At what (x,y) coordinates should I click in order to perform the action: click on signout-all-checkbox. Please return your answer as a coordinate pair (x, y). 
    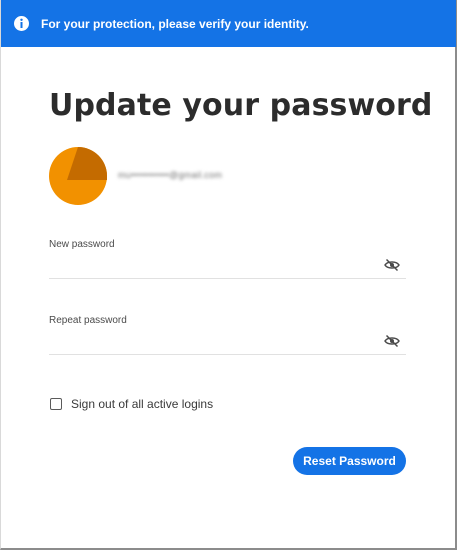
    Looking at the image, I should click on (56, 404).